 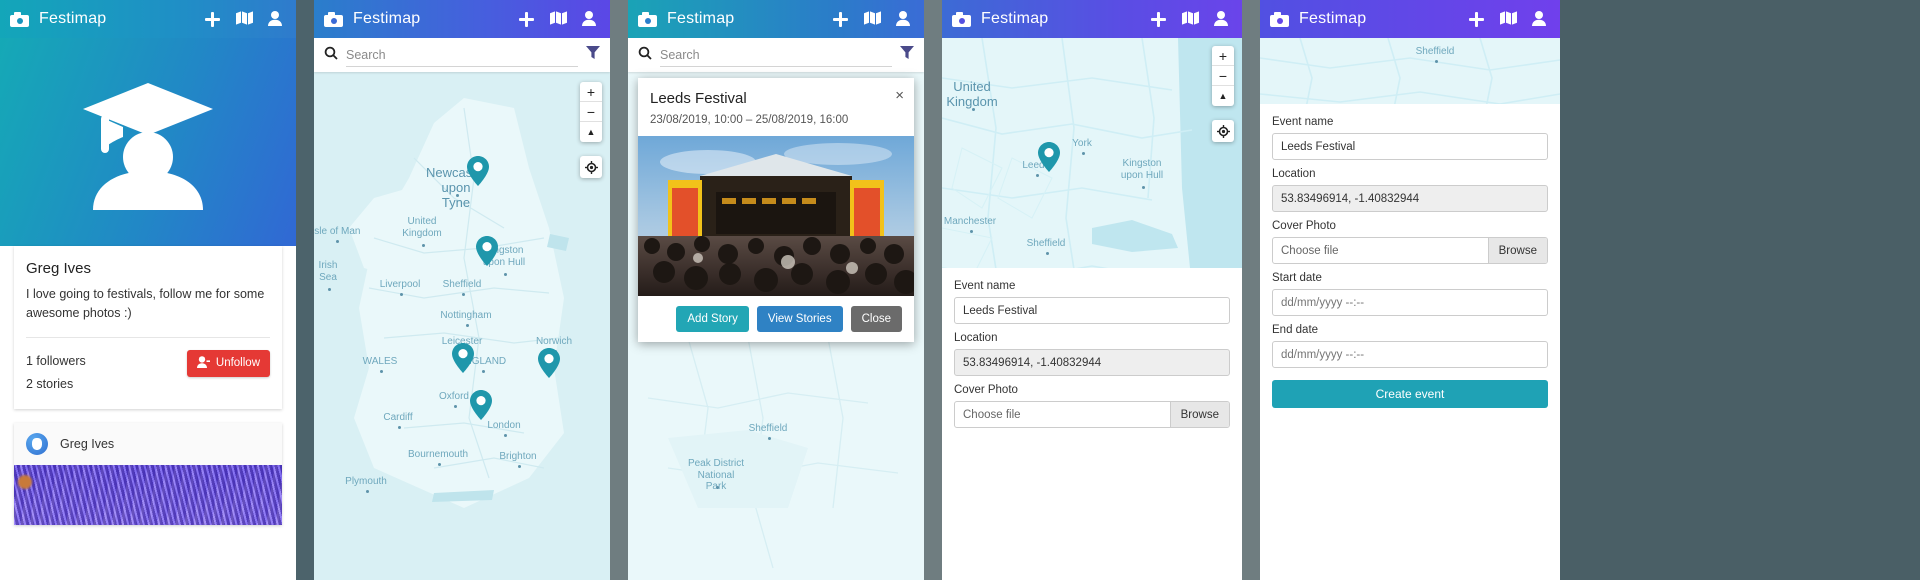 What do you see at coordinates (1410, 394) in the screenshot?
I see `create-event-button: Create event` at bounding box center [1410, 394].